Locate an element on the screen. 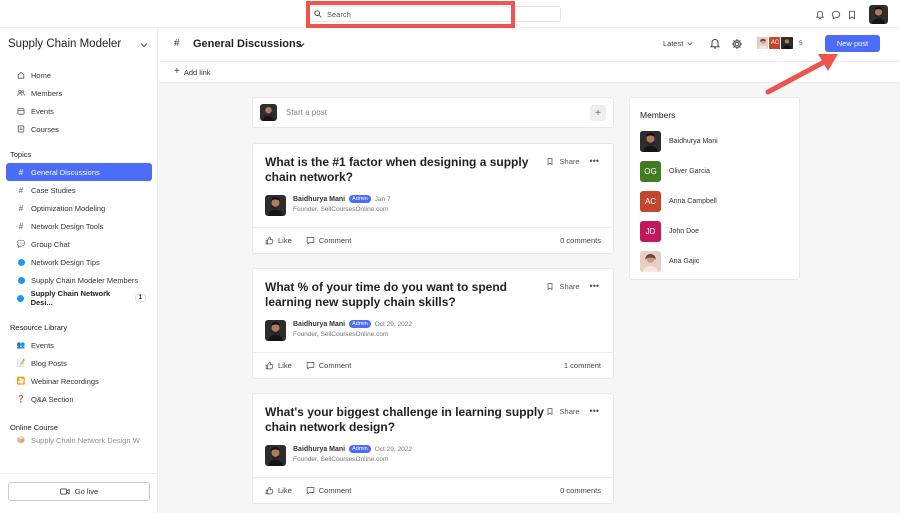 This screenshot has height=513, width=900. sidebar-item-optimization-modeling: # Optimization Modeling is located at coordinates (79, 208).